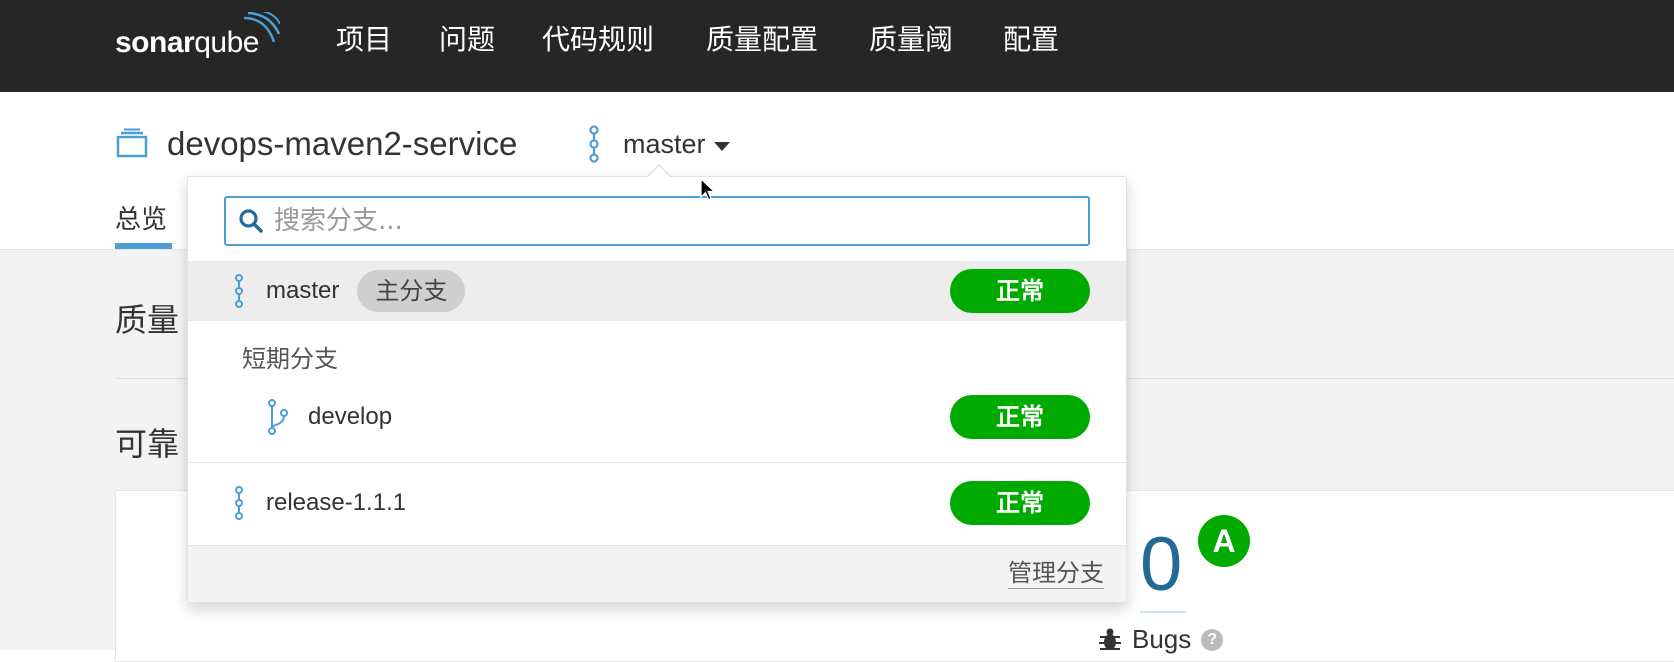 The width and height of the screenshot is (1674, 662). What do you see at coordinates (721, 146) in the screenshot?
I see `caret-down-icon` at bounding box center [721, 146].